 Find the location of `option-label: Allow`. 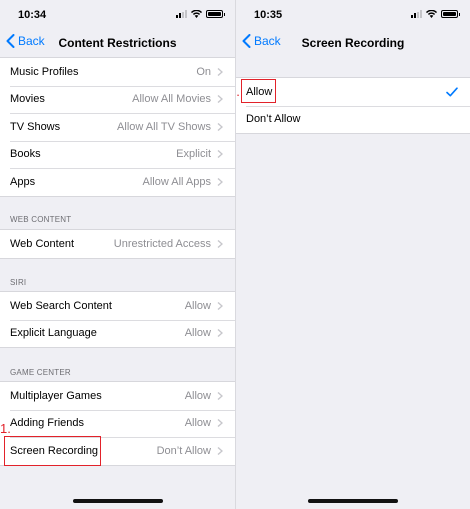

option-label: Allow is located at coordinates (259, 91).